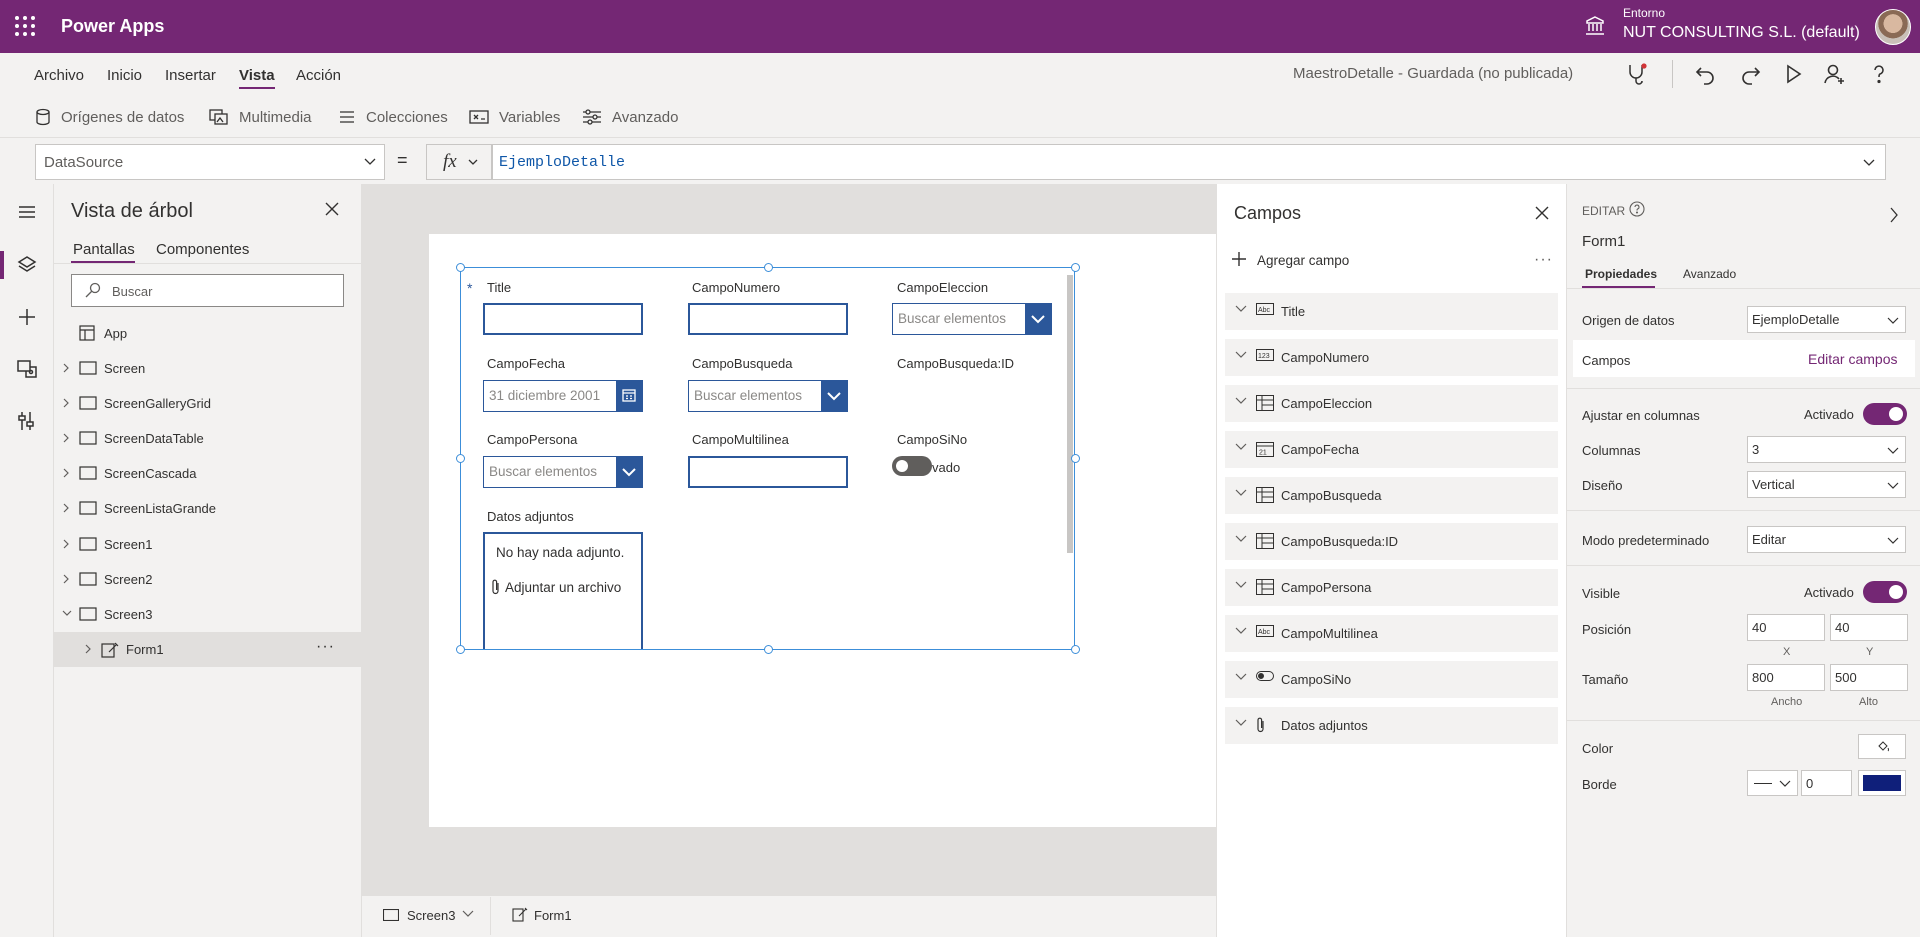 The image size is (1920, 937). What do you see at coordinates (1869, 627) in the screenshot?
I see `position-y-input: 40` at bounding box center [1869, 627].